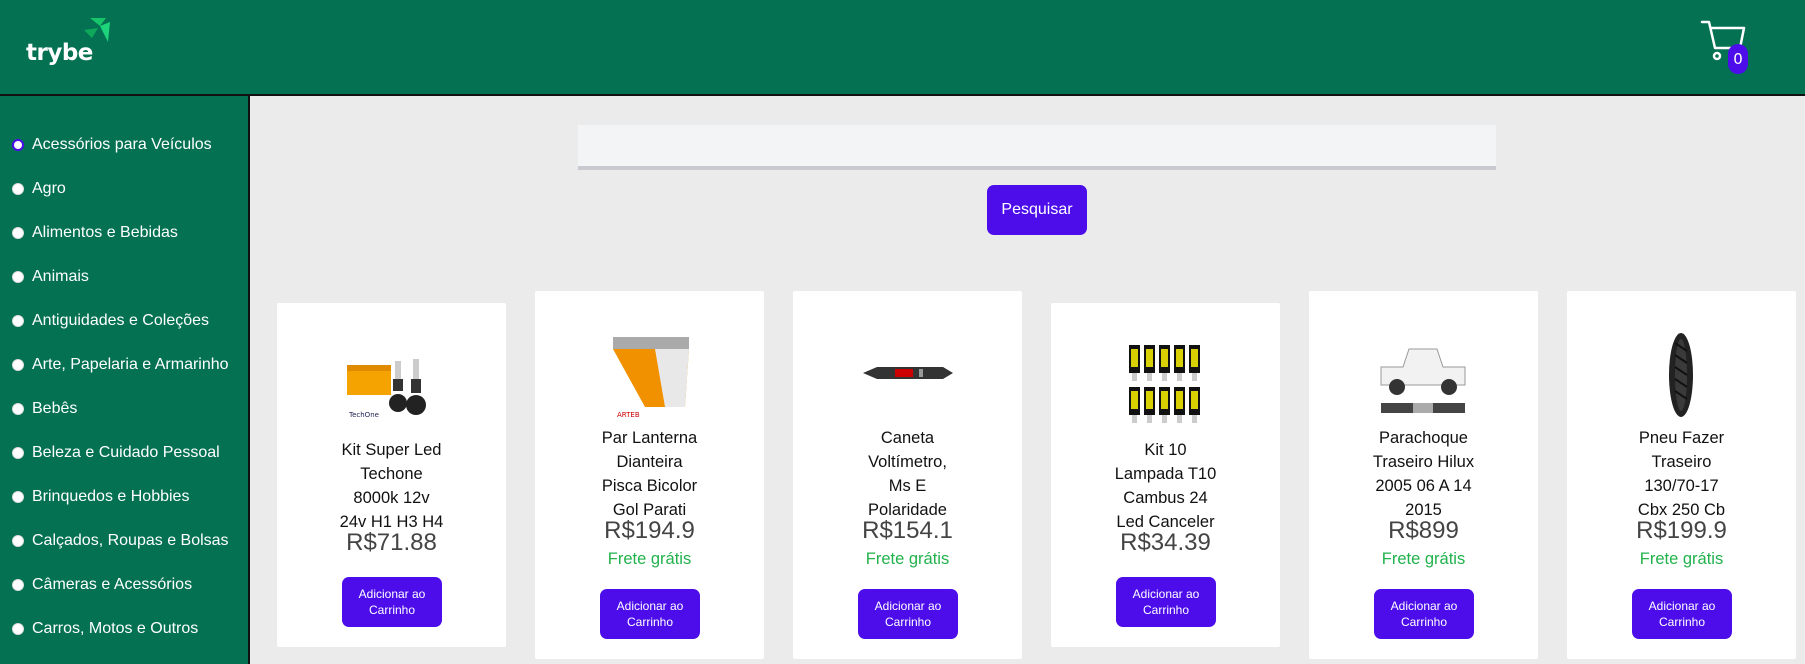  I want to click on category-item: Bebês, so click(44, 409).